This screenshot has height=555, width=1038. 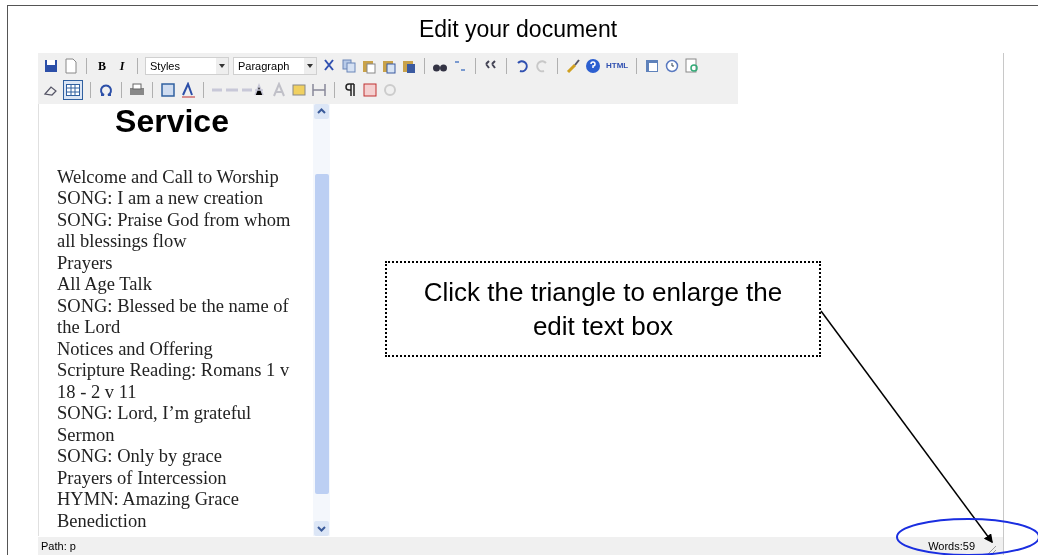 I want to click on calendar-icon, so click(x=652, y=65).